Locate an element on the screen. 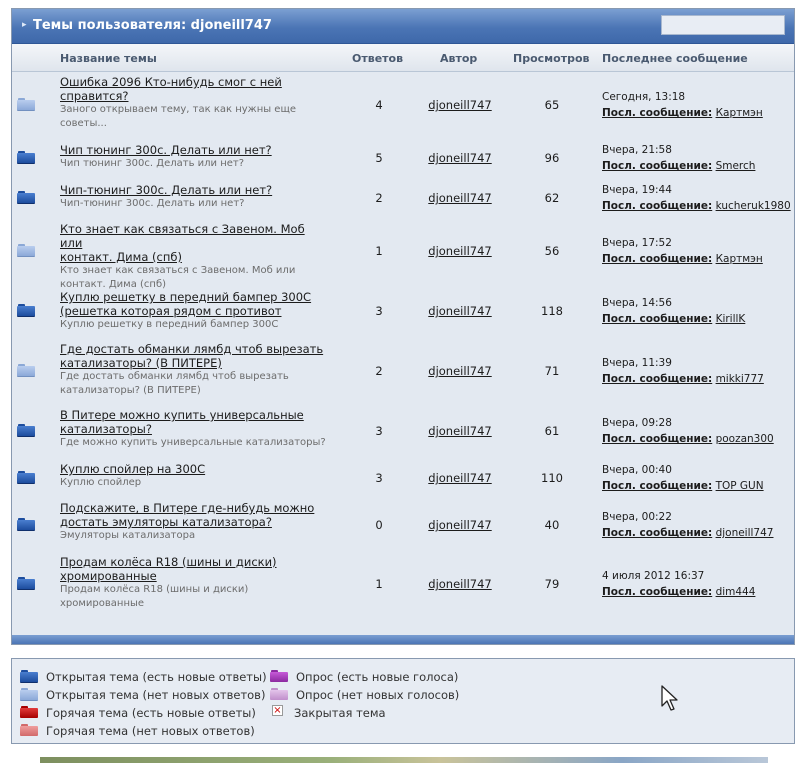 The width and height of the screenshot is (807, 763). hot-folder-old-icon is located at coordinates (29, 730).